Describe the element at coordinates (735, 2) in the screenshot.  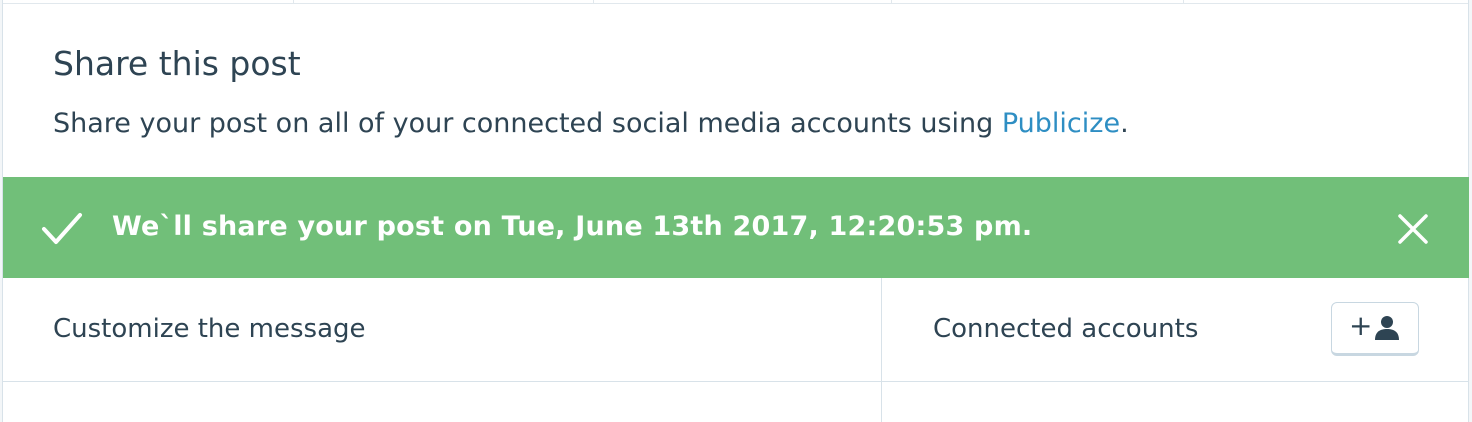
I see `top-divider` at that location.